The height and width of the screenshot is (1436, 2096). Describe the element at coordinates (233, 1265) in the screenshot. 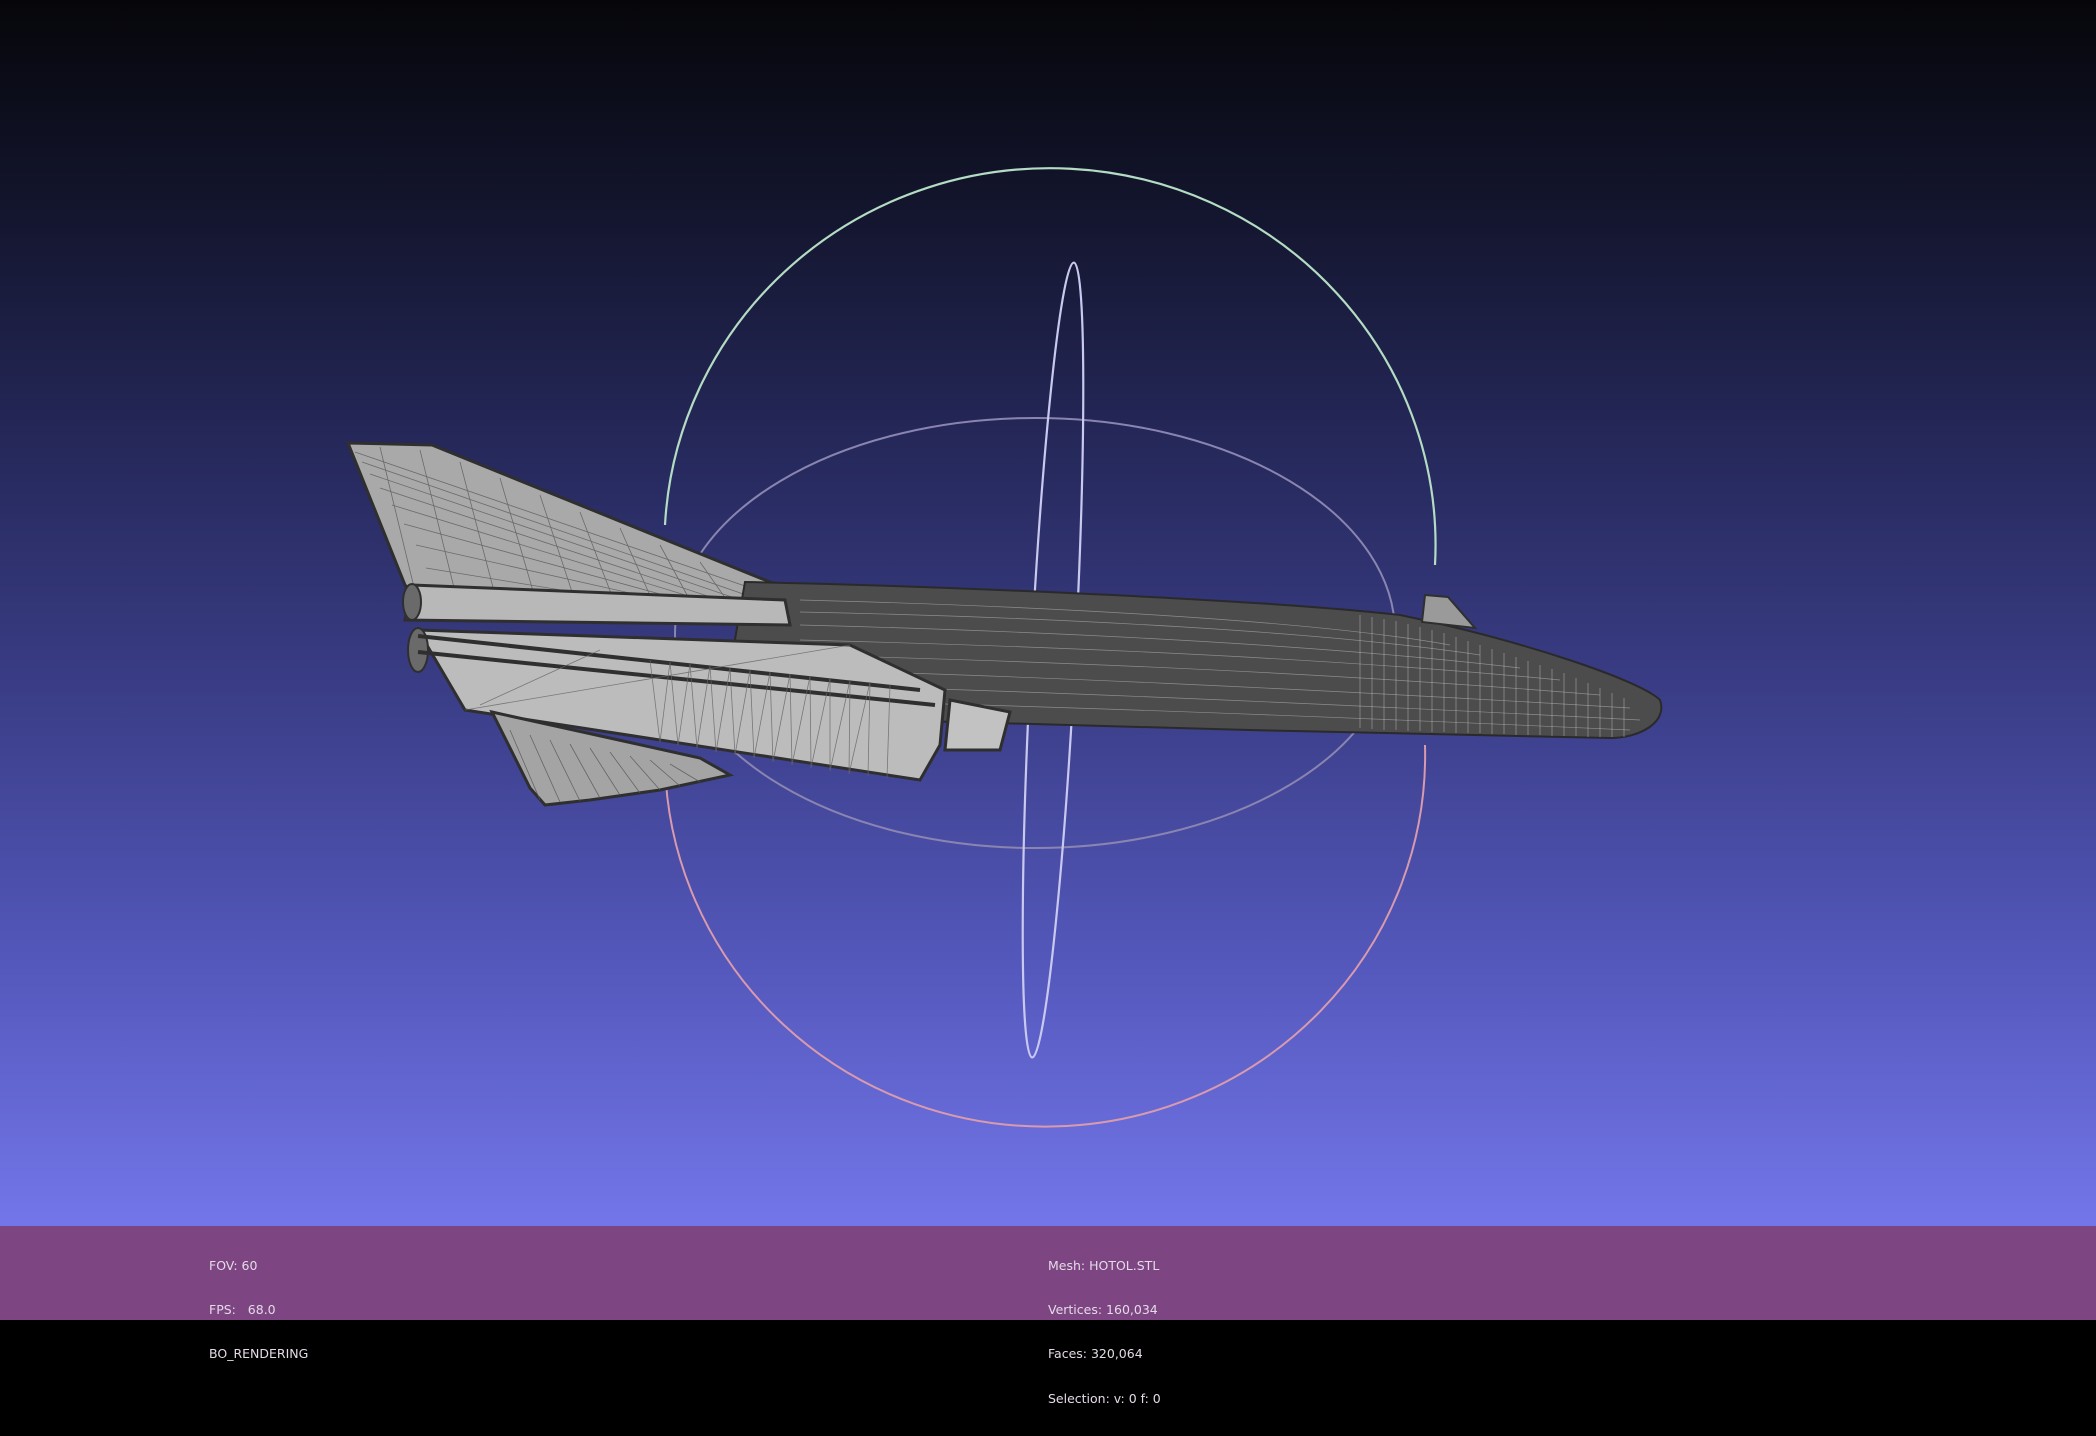

I see `fov-readout: FOV: 60` at that location.